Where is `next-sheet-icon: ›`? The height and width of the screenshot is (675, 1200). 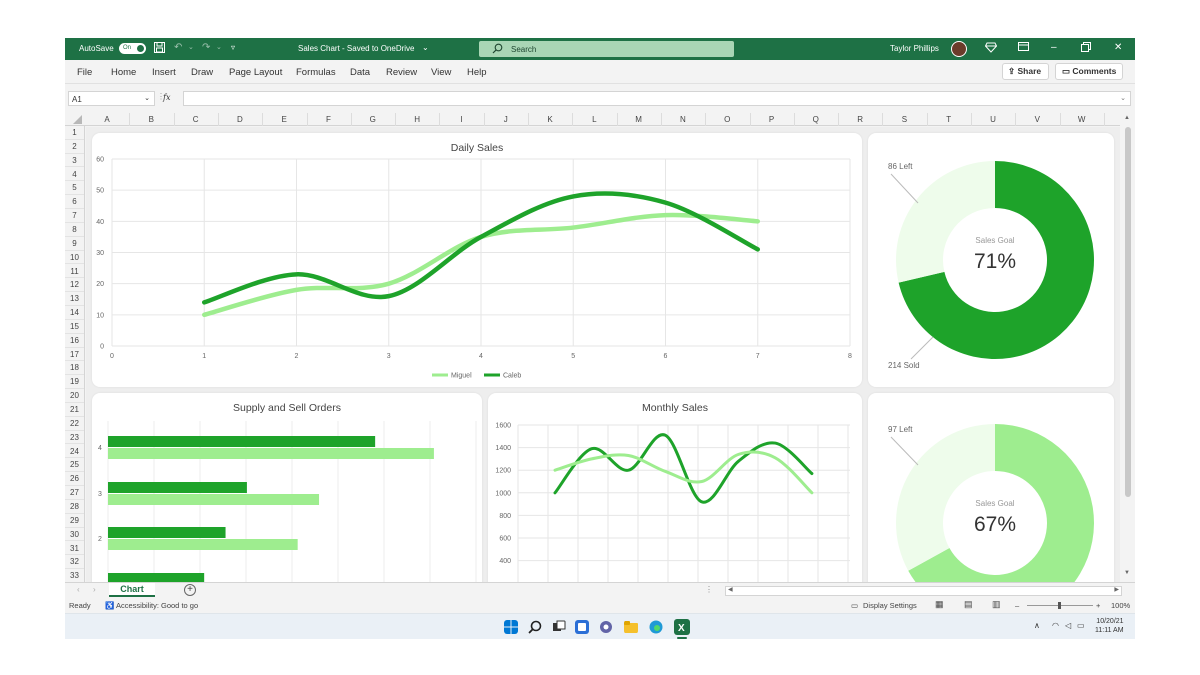 next-sheet-icon: › is located at coordinates (94, 589).